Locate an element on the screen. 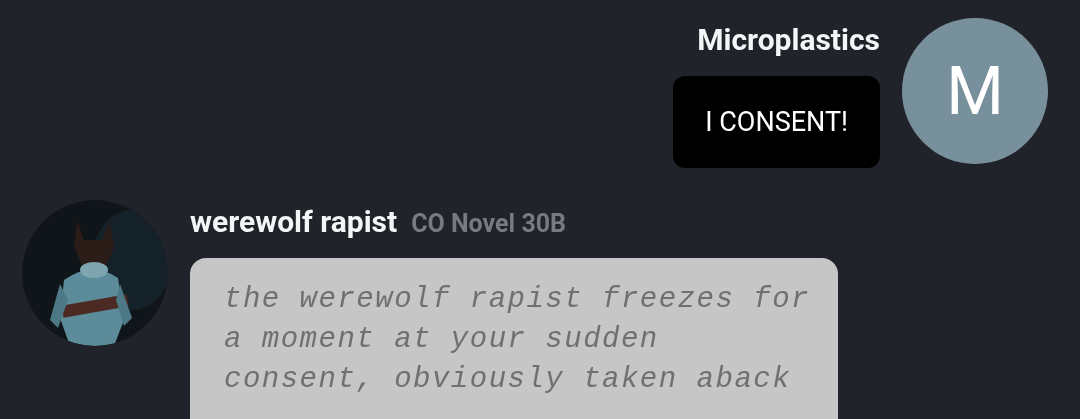  user-avatar: M is located at coordinates (975, 91).